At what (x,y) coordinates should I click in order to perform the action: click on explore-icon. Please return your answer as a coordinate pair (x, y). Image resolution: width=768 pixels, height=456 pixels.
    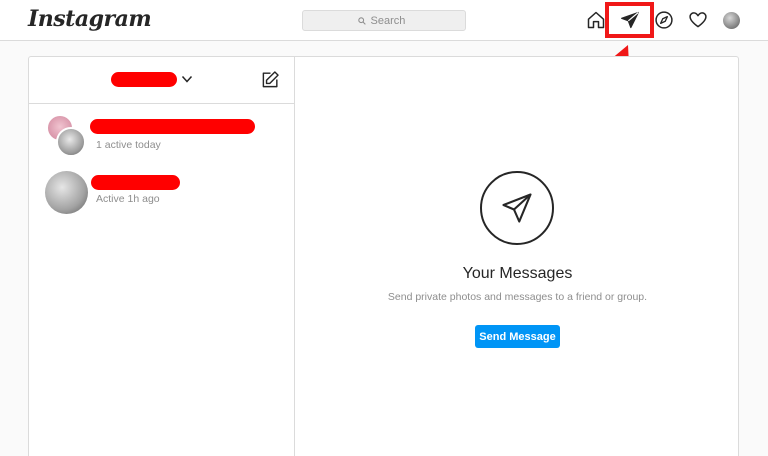
    Looking at the image, I should click on (664, 20).